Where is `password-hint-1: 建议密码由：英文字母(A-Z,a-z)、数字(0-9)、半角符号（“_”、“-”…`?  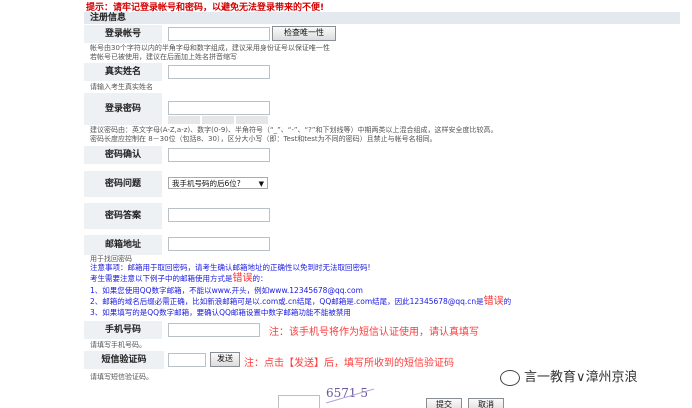
password-hint-1: 建议密码由：英文字母(A-Z,a-z)、数字(0-9)、半角符号（“_”、“-”… is located at coordinates (294, 130).